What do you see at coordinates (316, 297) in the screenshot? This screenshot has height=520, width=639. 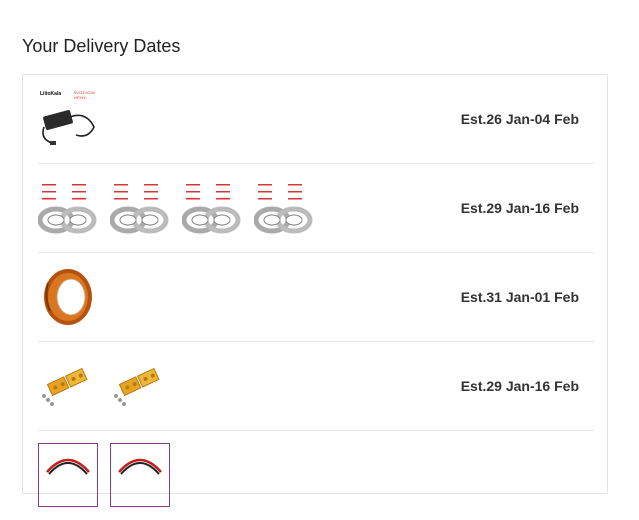 I see `shipment-row: Est.31 Jan-01 Feb` at bounding box center [316, 297].